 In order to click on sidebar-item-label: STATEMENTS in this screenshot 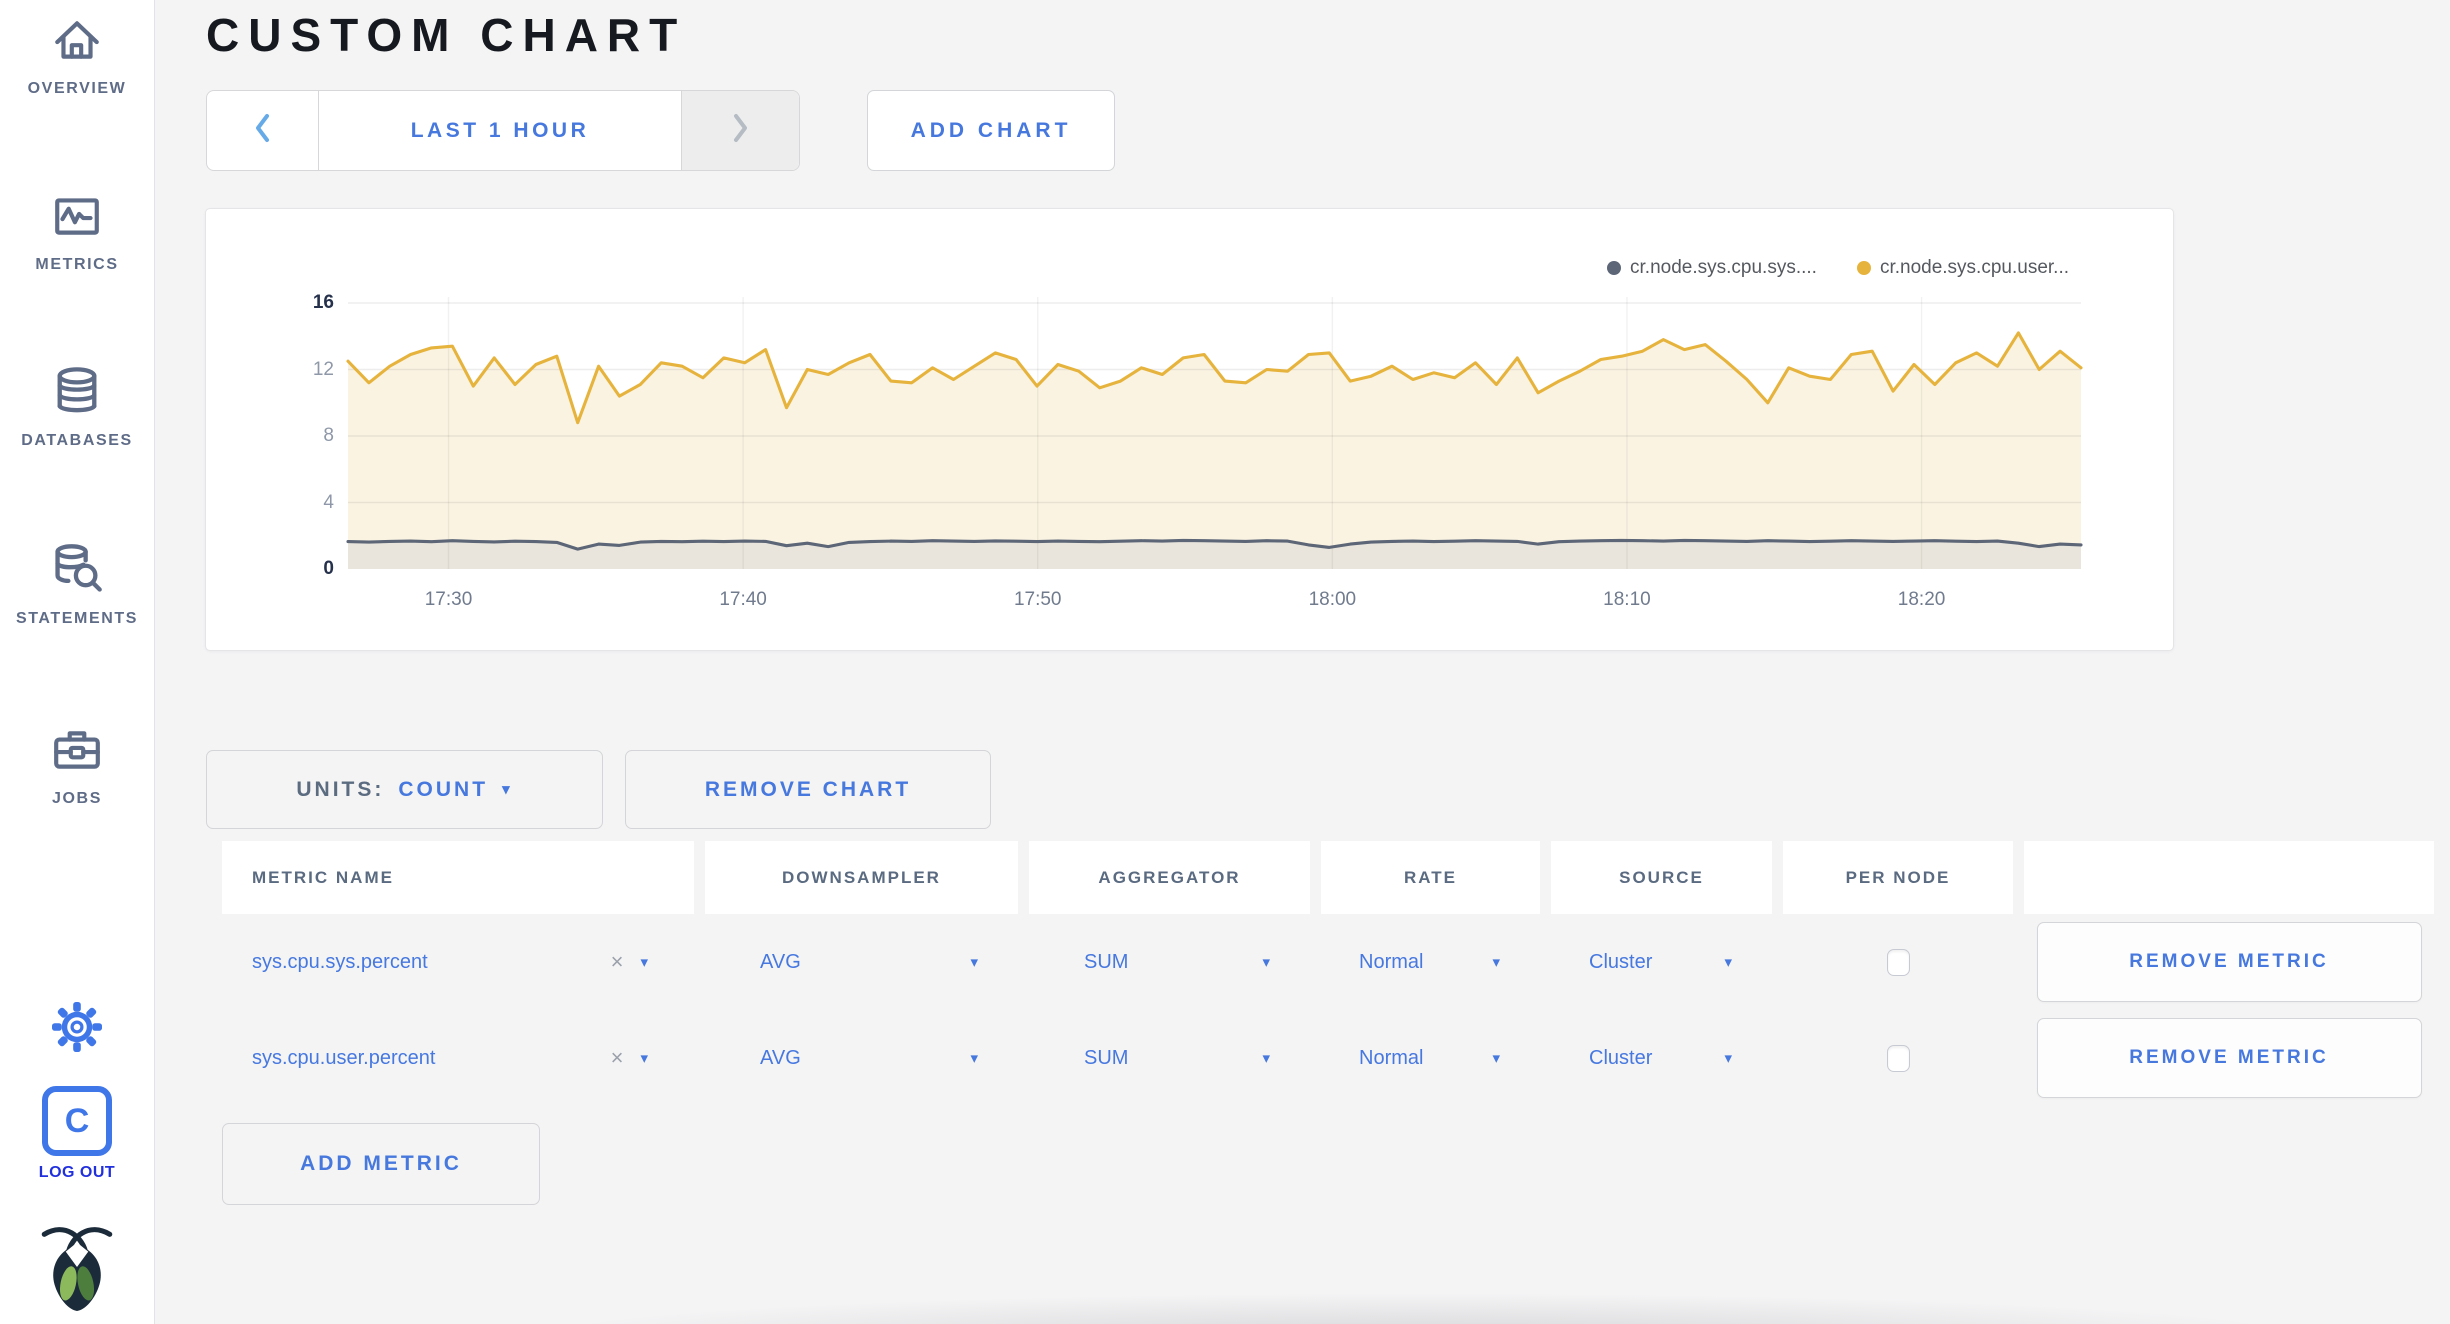, I will do `click(77, 618)`.